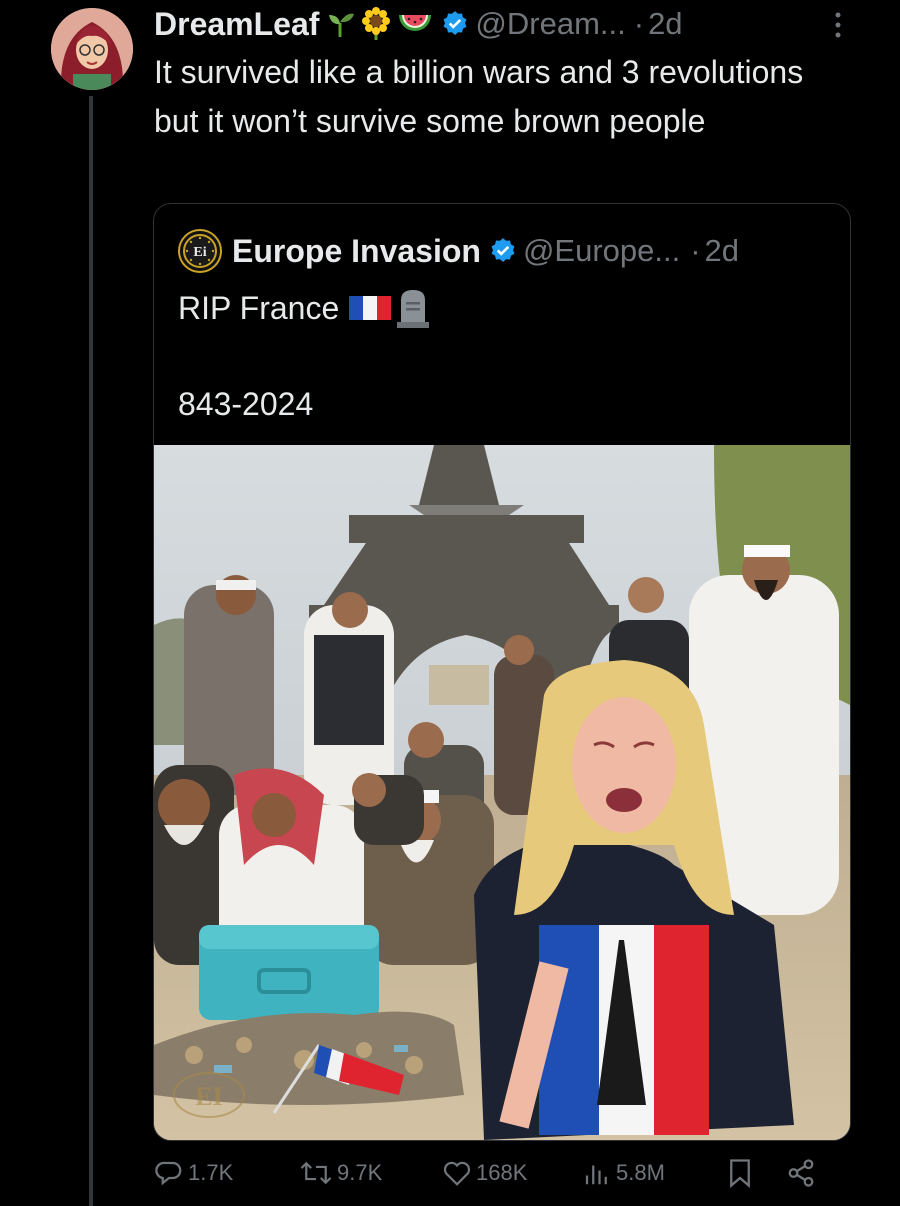  I want to click on quoted-post-time: 2d, so click(722, 251).